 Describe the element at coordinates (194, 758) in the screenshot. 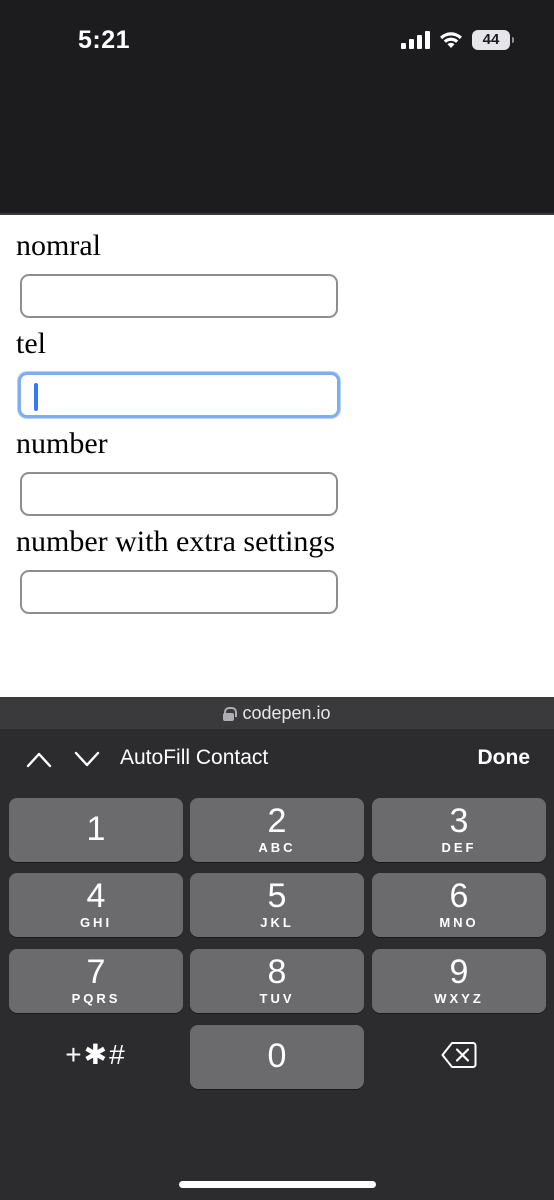

I see `autofill-contact-button: AutoFill Contact` at that location.